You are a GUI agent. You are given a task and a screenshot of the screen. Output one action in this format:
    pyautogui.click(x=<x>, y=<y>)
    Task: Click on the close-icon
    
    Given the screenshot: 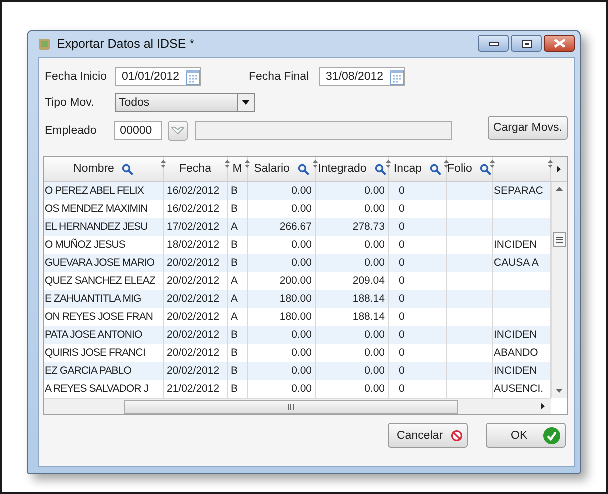 What is the action you would take?
    pyautogui.click(x=560, y=43)
    